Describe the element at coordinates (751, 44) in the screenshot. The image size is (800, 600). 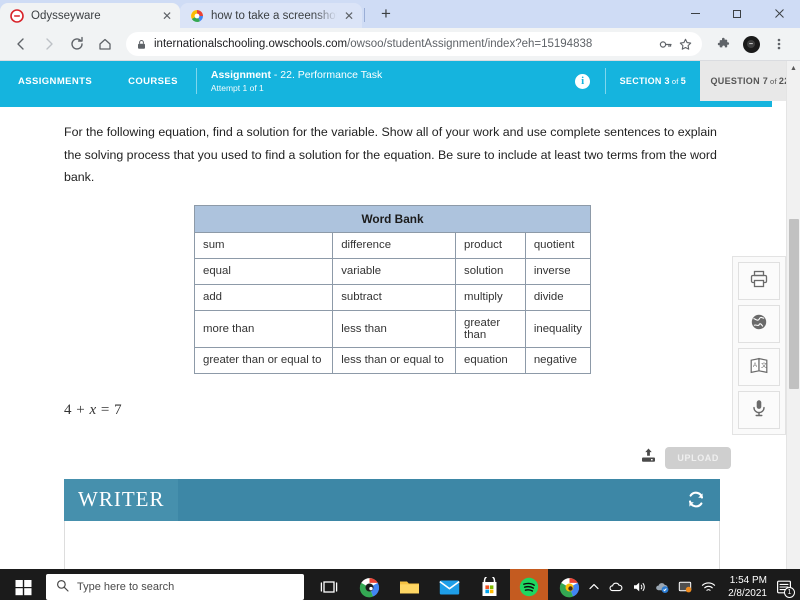
I see `profile-avatar` at that location.